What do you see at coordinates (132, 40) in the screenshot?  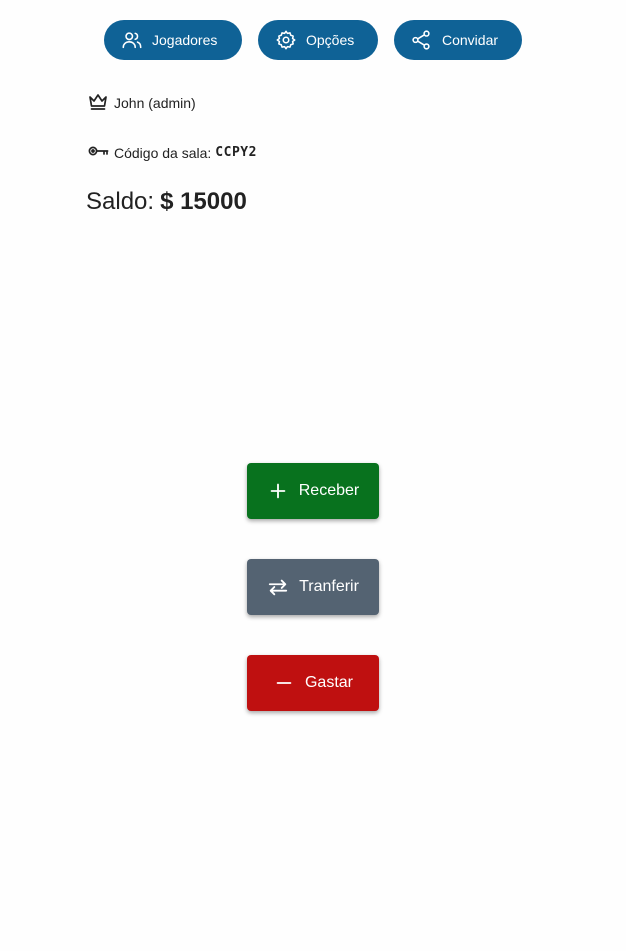 I see `users-icon` at bounding box center [132, 40].